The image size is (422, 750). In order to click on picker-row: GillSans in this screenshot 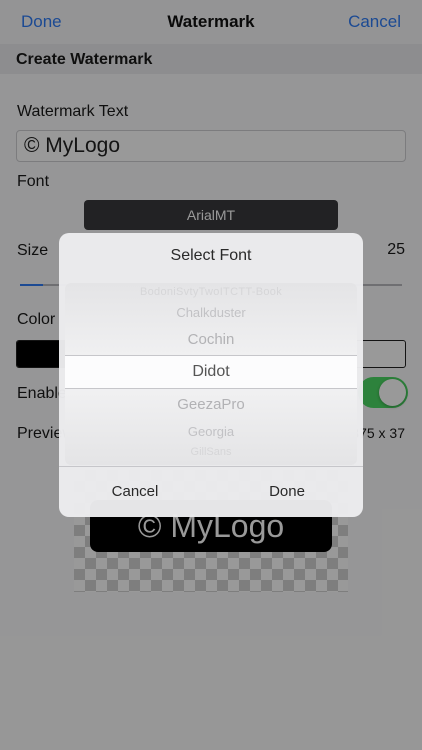, I will do `click(211, 452)`.